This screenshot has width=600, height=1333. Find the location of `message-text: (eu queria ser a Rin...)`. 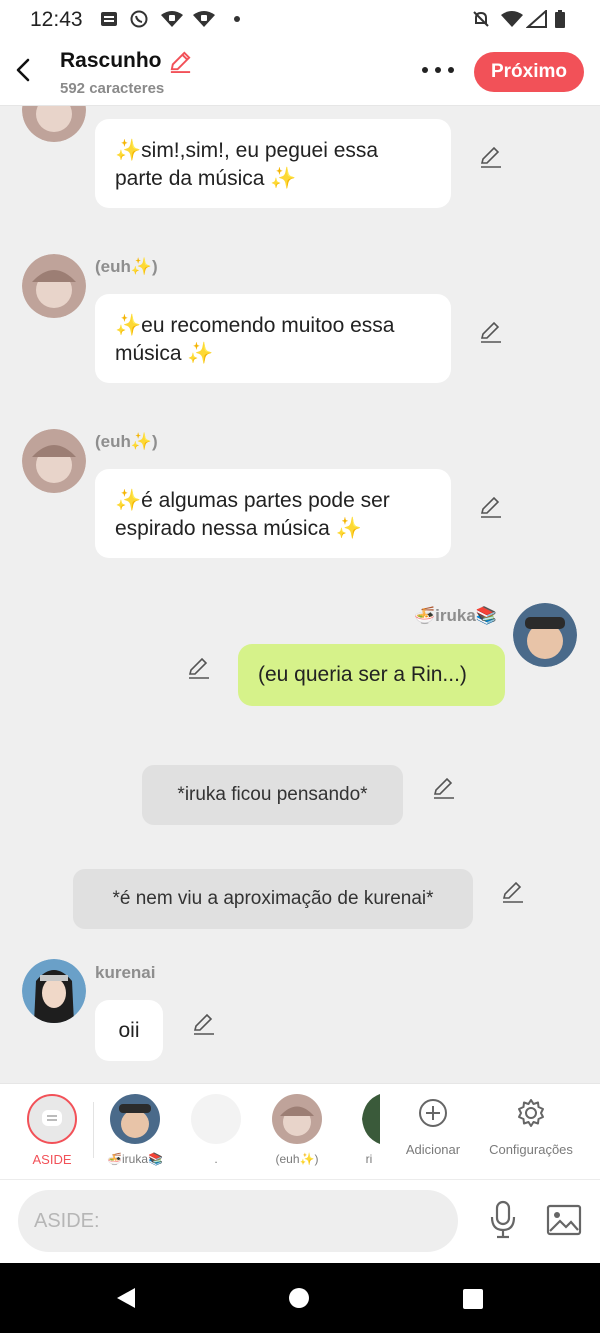

message-text: (eu queria ser a Rin...) is located at coordinates (362, 674).